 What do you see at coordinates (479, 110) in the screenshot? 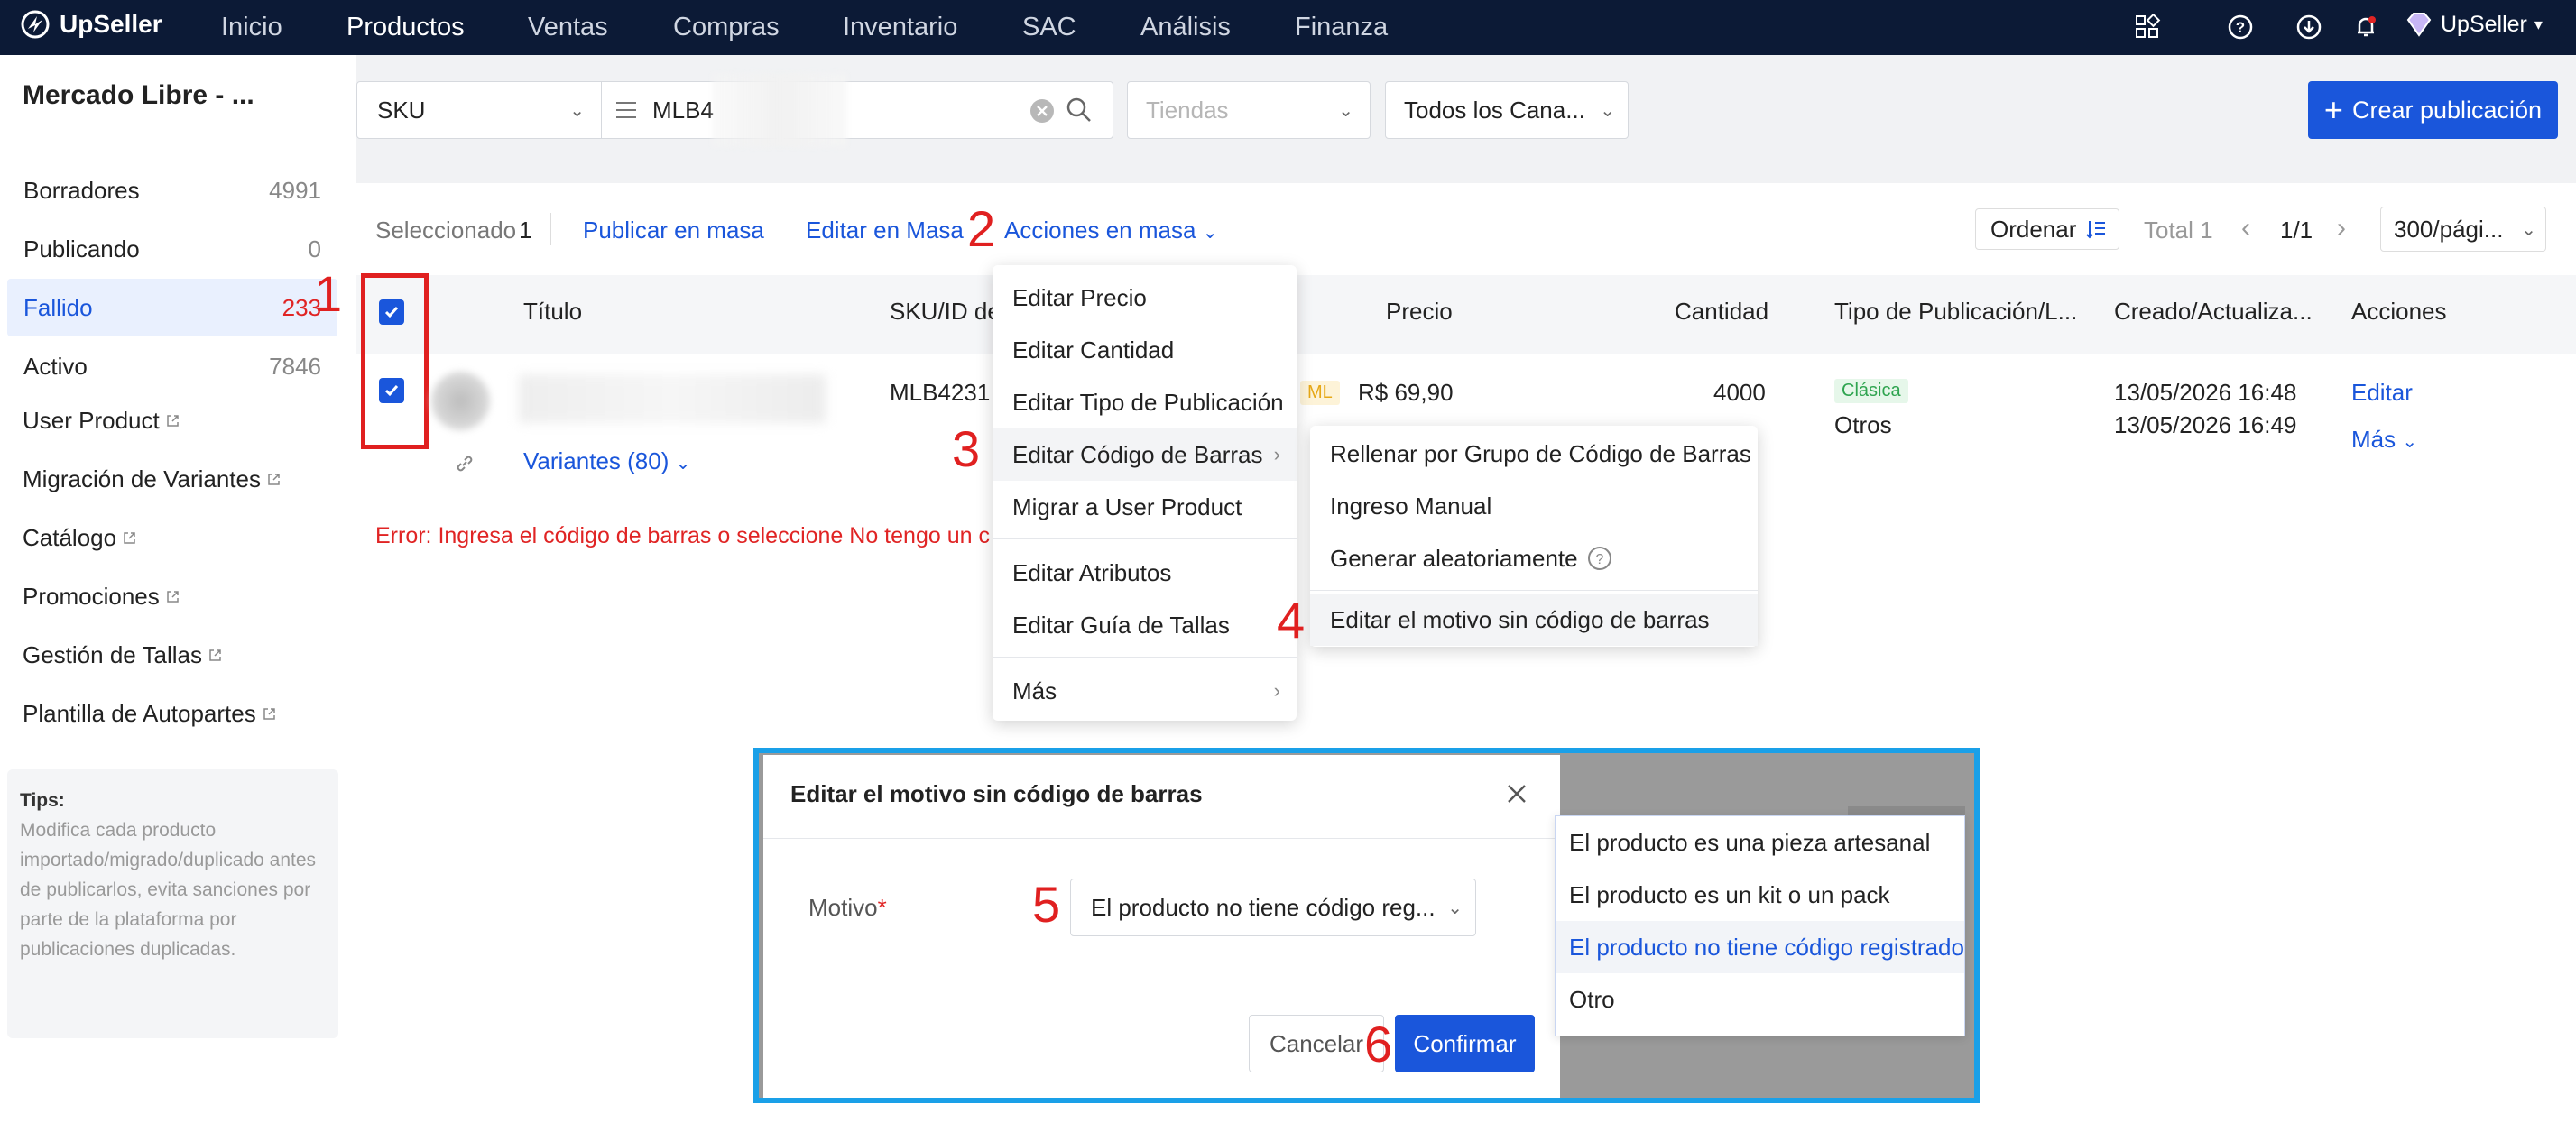
I see `search-type-select: SKU ⌄` at bounding box center [479, 110].